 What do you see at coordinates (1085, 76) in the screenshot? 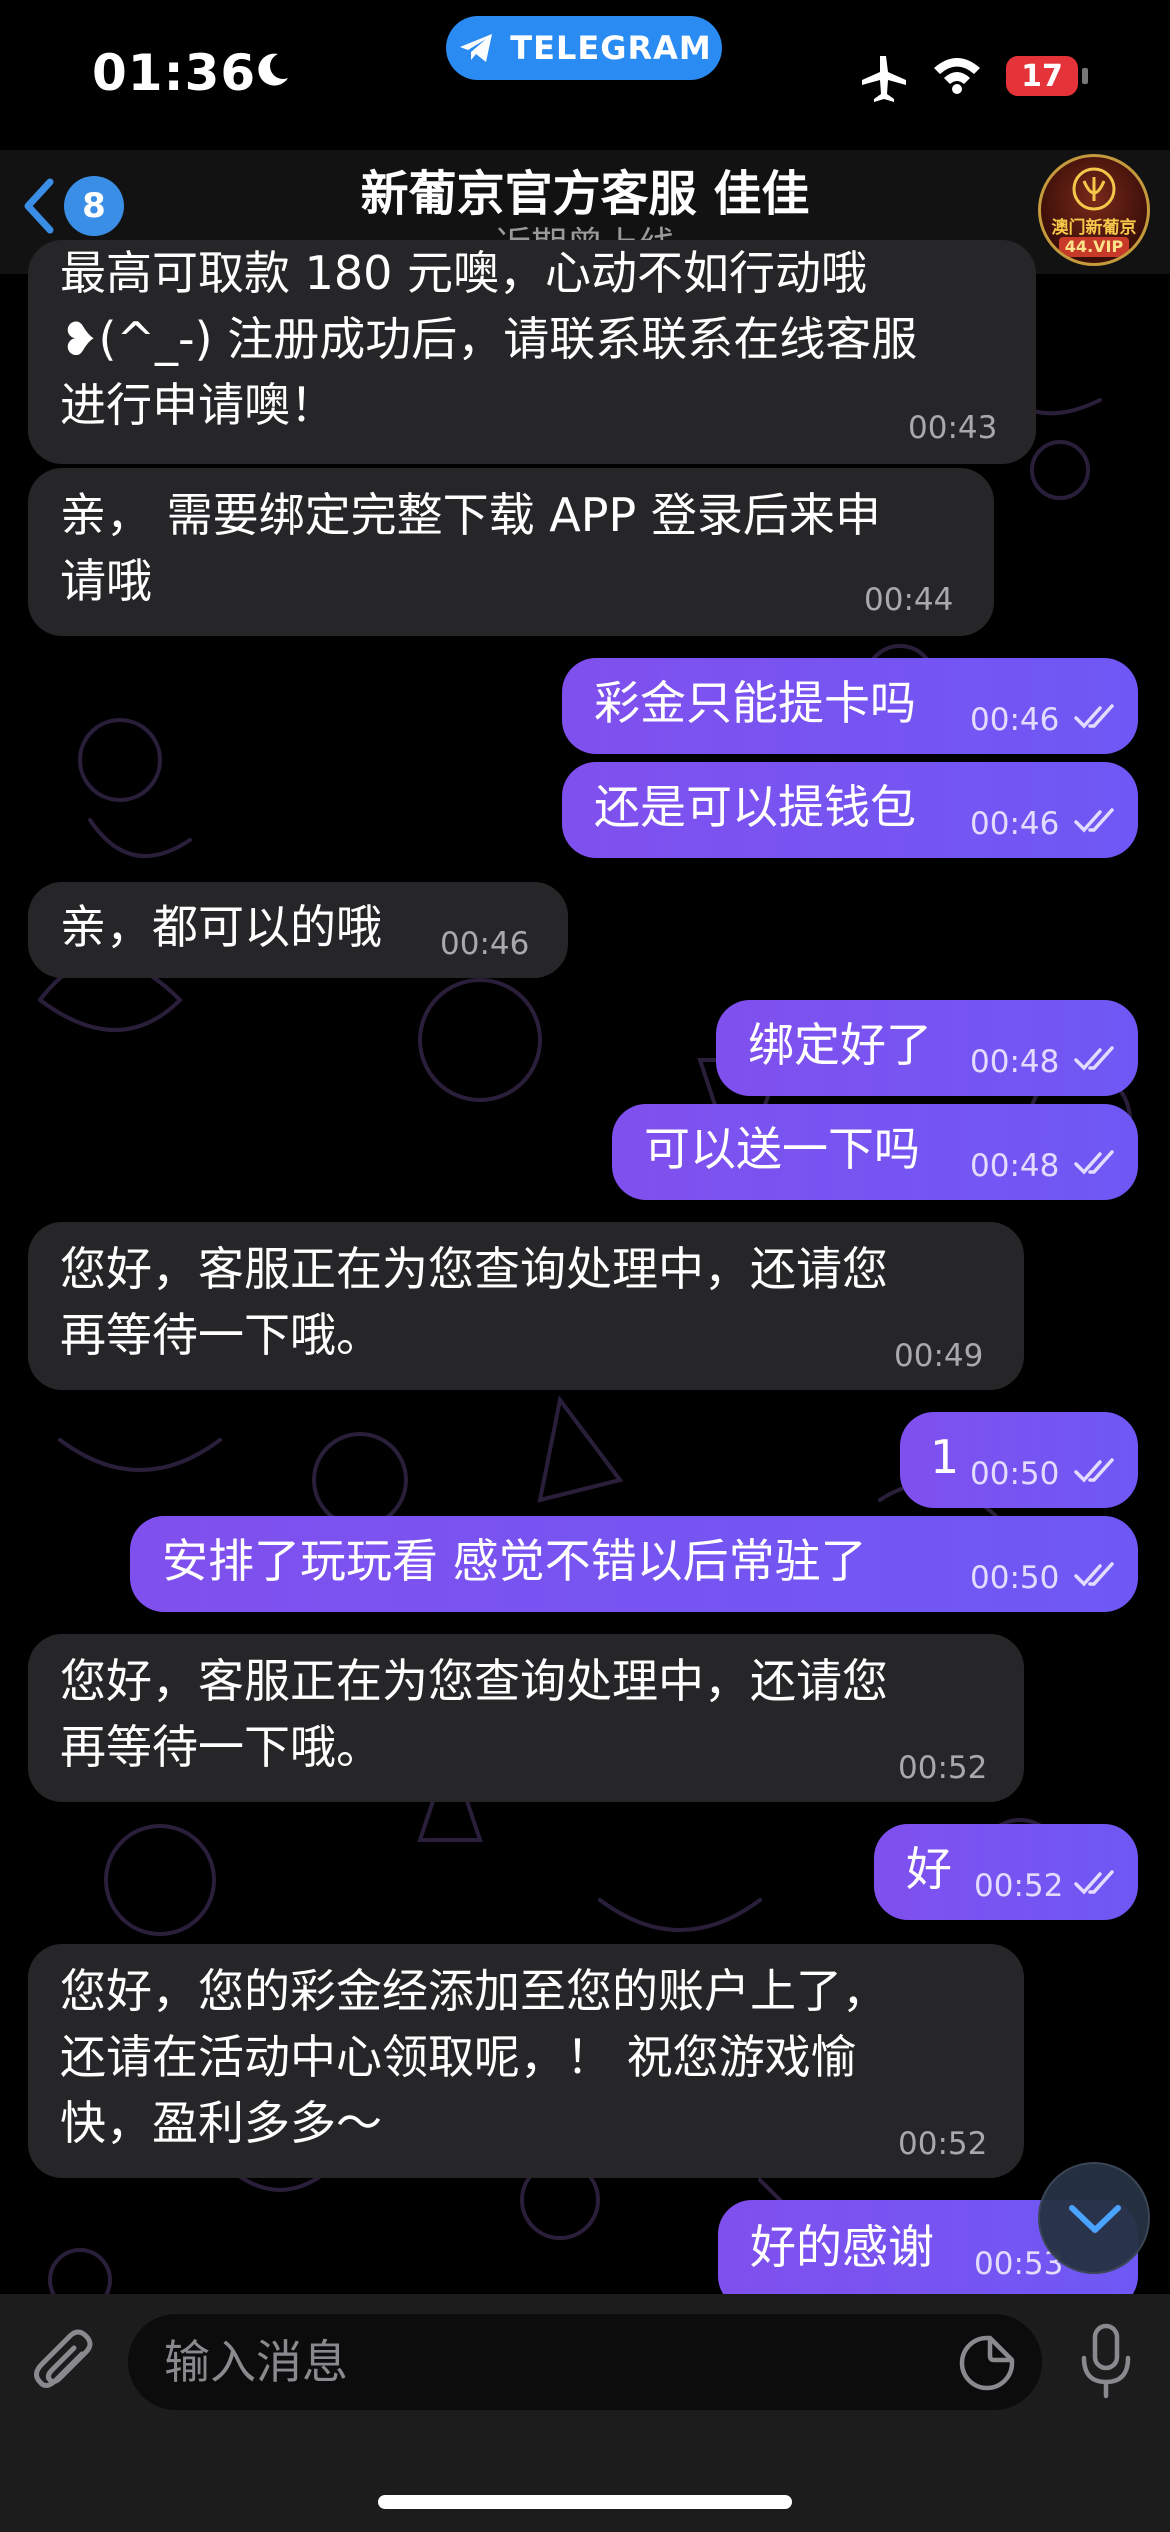
I see `battery-cap` at bounding box center [1085, 76].